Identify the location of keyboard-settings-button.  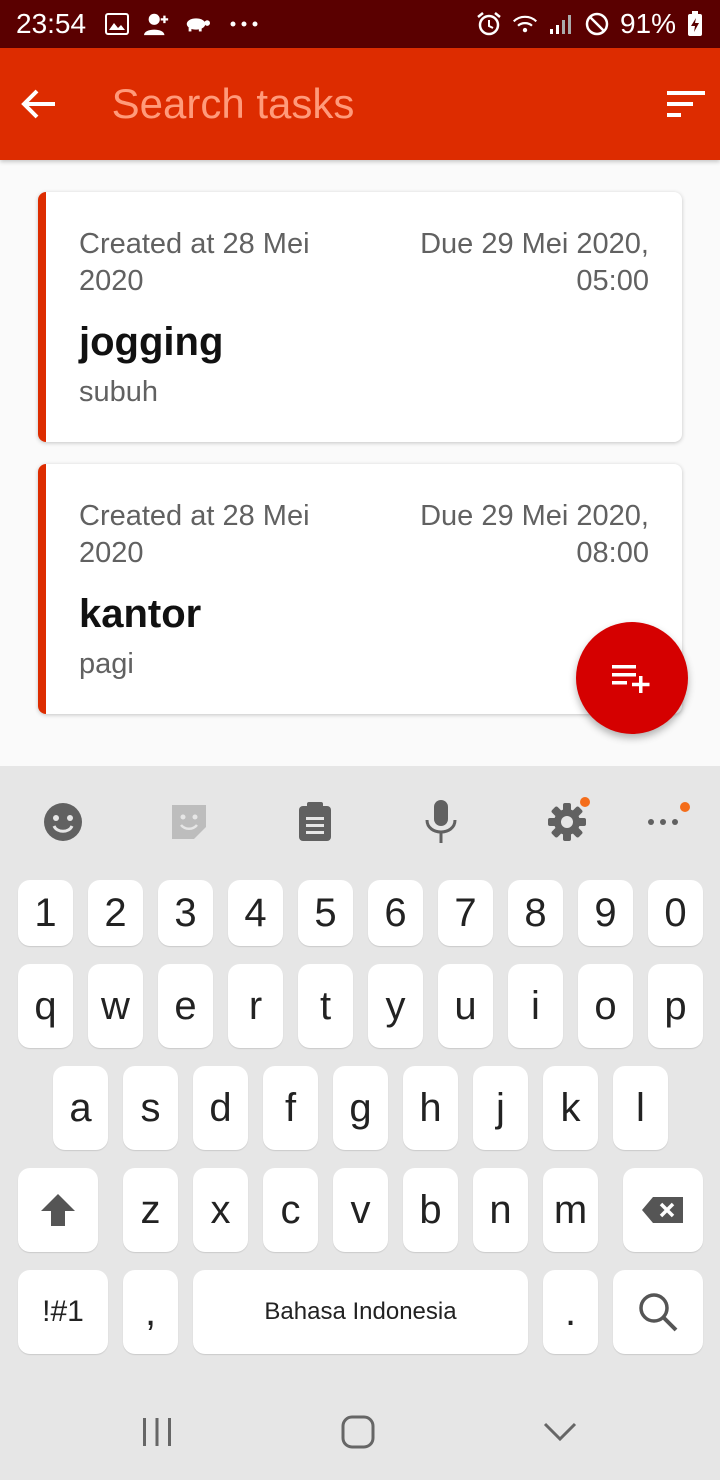
(567, 822).